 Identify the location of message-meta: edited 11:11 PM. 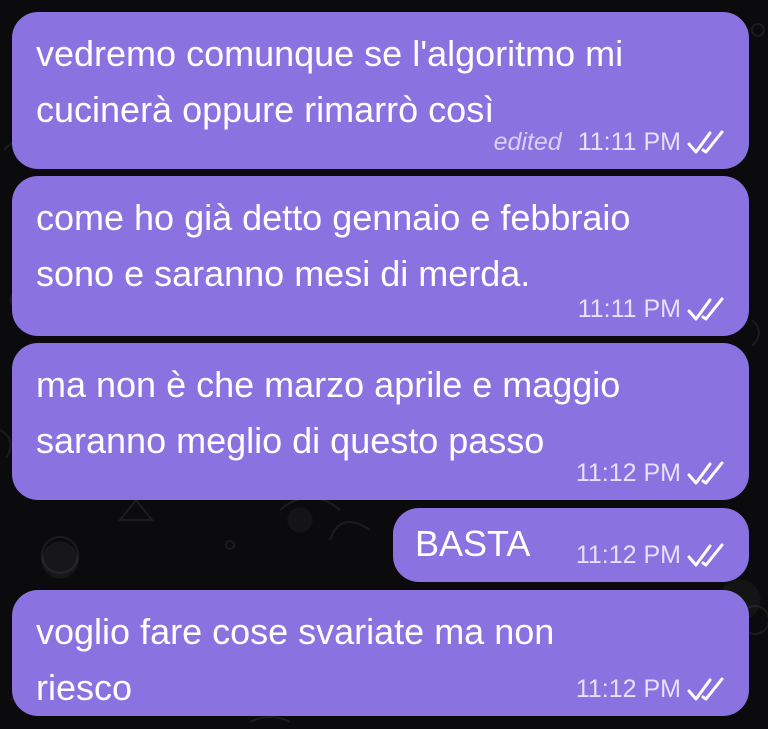
(610, 142).